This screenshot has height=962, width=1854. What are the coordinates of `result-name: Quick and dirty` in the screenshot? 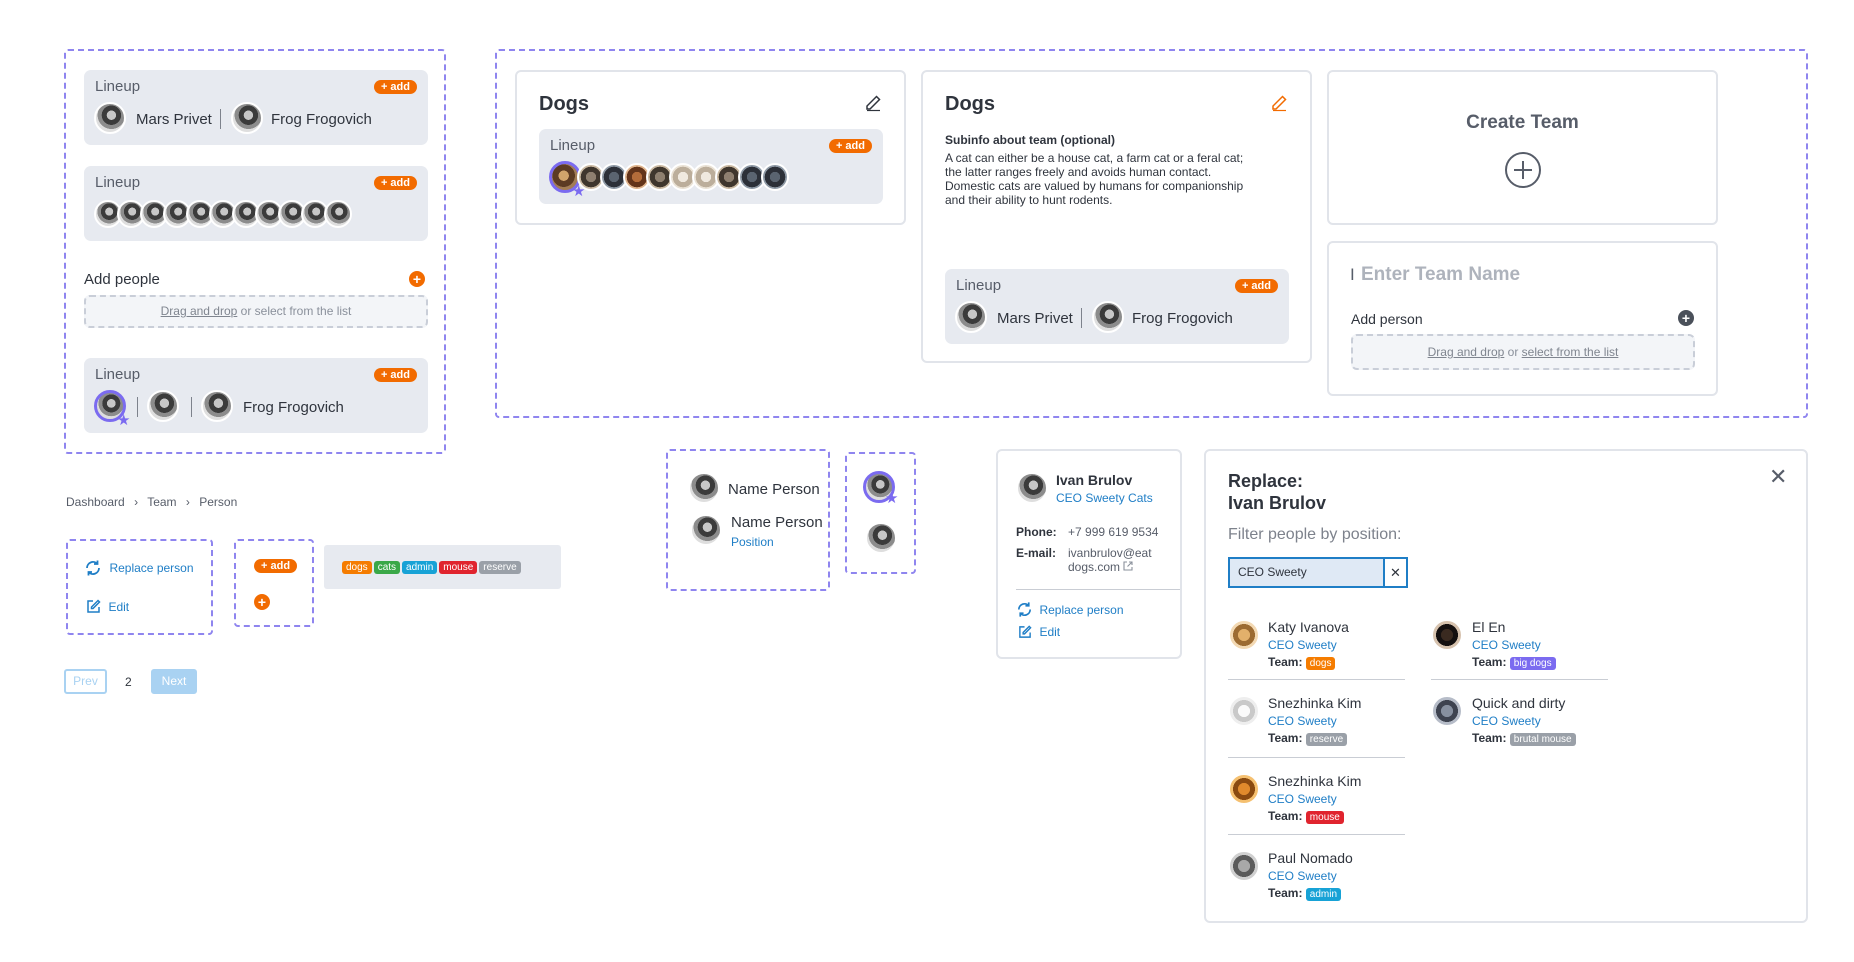 It's located at (1519, 703).